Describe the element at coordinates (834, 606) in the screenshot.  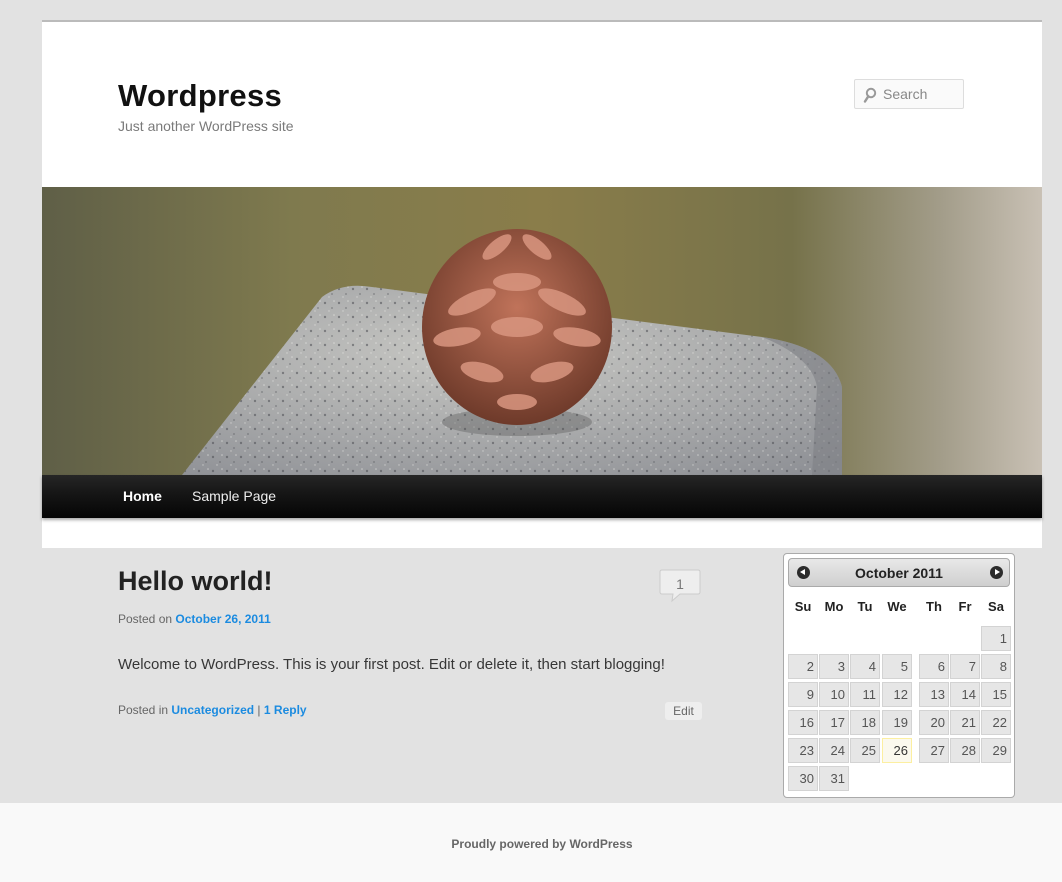
I see `weekday-header: Mo` at that location.